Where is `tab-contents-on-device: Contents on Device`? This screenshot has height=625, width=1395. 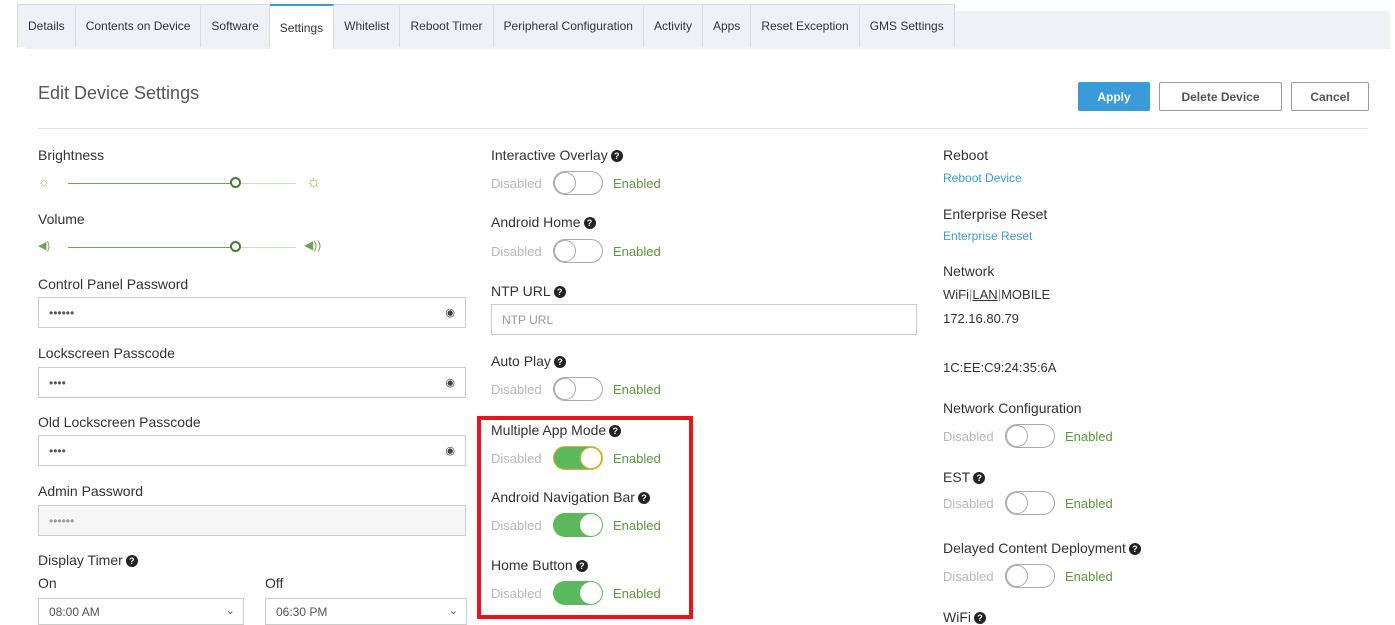 tab-contents-on-device: Contents on Device is located at coordinates (138, 25).